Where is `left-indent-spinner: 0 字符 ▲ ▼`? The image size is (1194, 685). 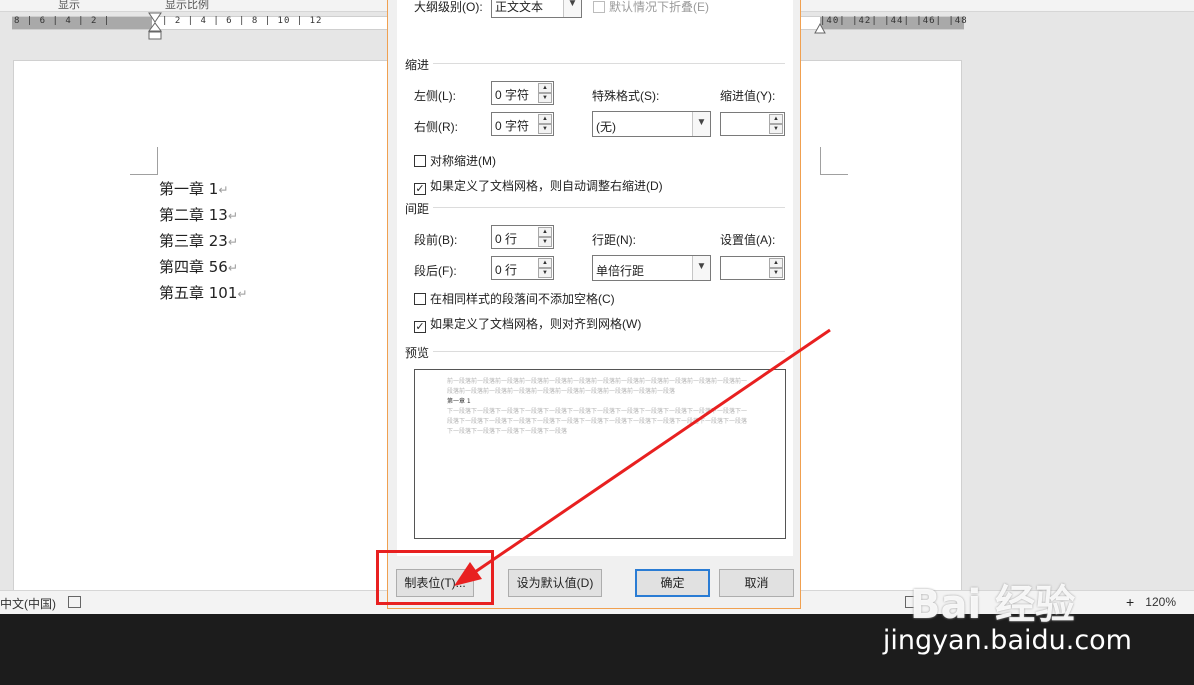 left-indent-spinner: 0 字符 ▲ ▼ is located at coordinates (522, 93).